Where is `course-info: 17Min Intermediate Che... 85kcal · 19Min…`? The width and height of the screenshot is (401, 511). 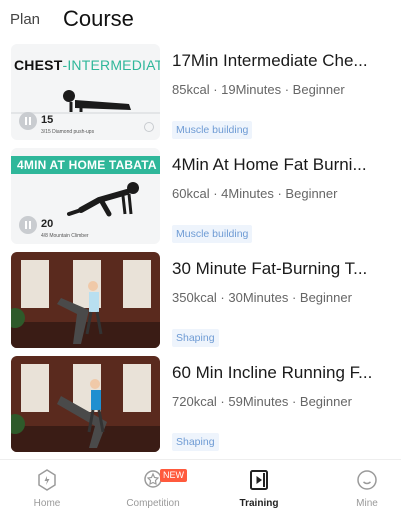
course-info: 17Min Intermediate Che... 85kcal · 19Min… is located at coordinates (283, 94).